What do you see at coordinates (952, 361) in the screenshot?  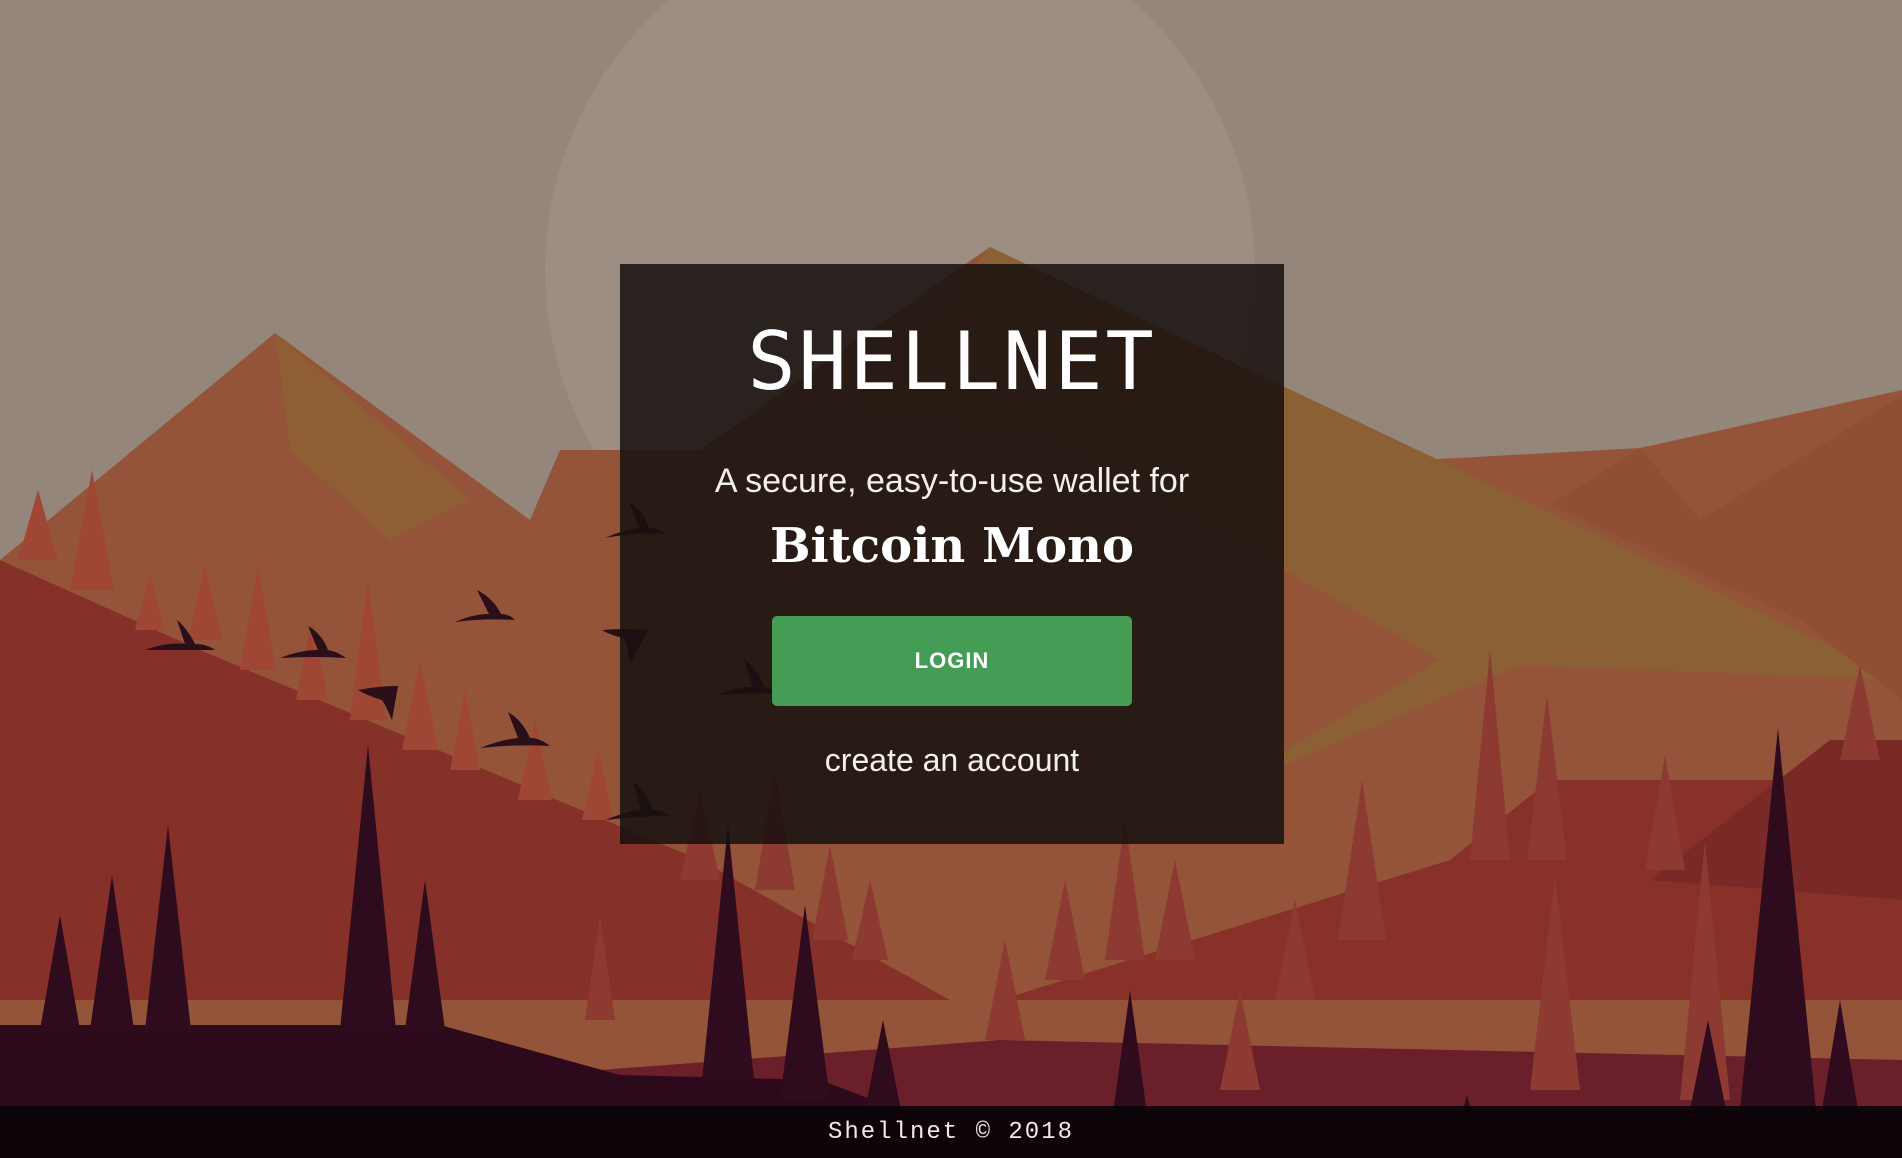 I see `brand-title: SHELLNET` at bounding box center [952, 361].